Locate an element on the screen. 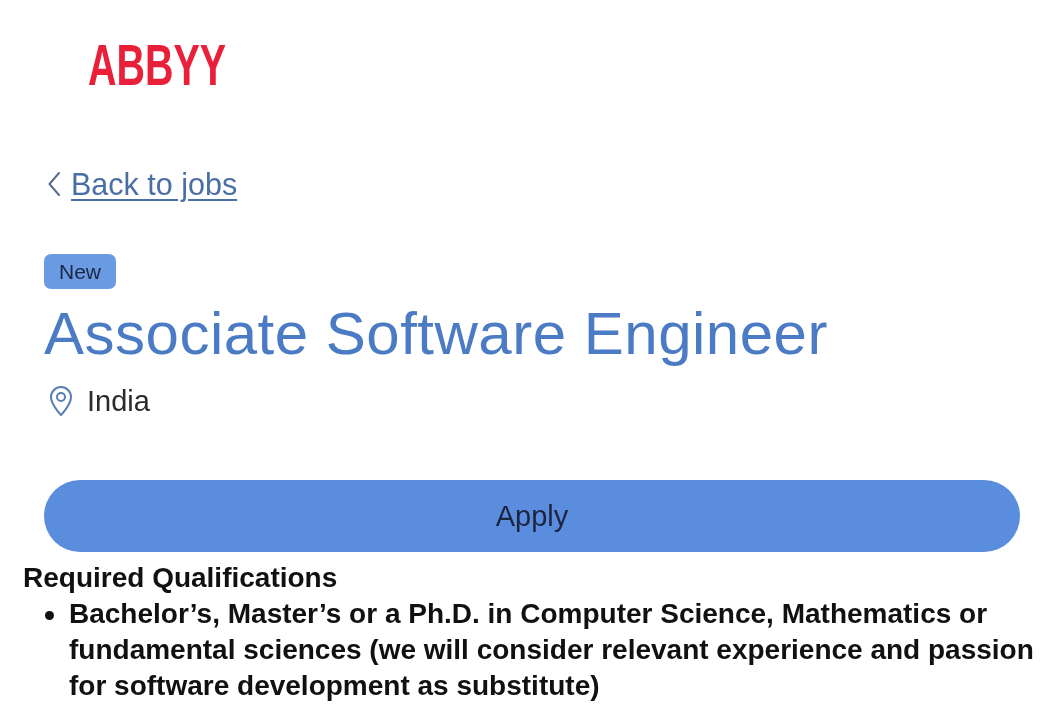 The image size is (1056, 712). job-location: India is located at coordinates (118, 401).